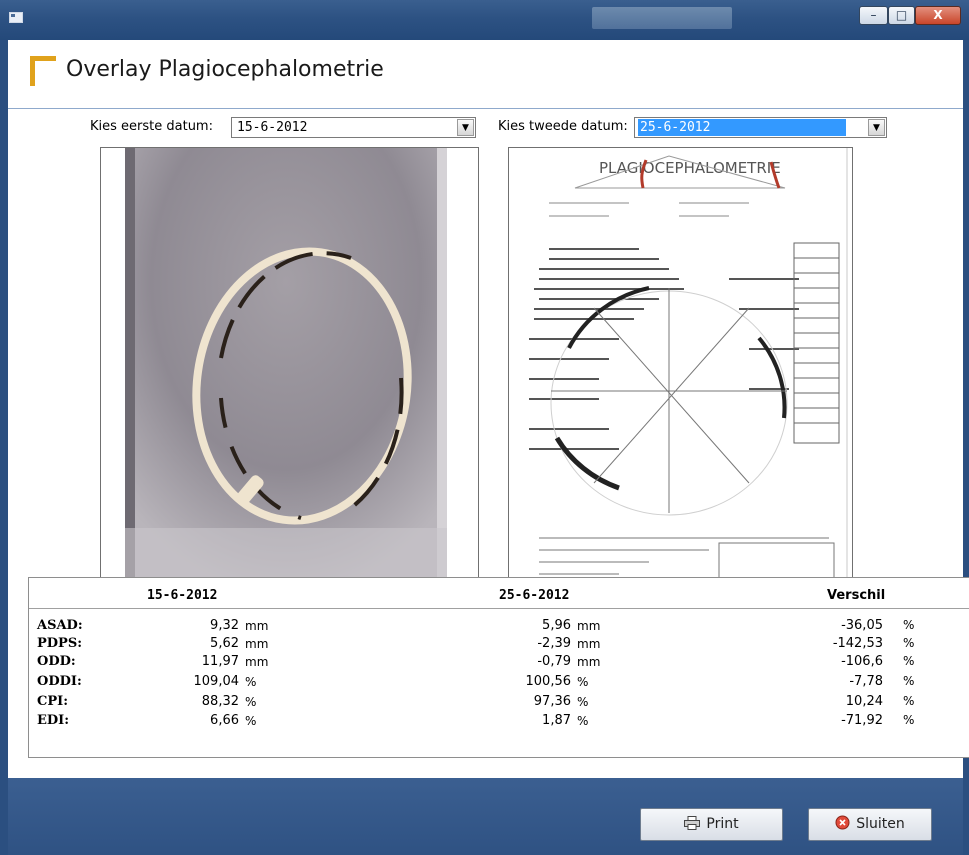 The width and height of the screenshot is (969, 855). Describe the element at coordinates (880, 824) in the screenshot. I see `close-button-label: Sluiten` at that location.